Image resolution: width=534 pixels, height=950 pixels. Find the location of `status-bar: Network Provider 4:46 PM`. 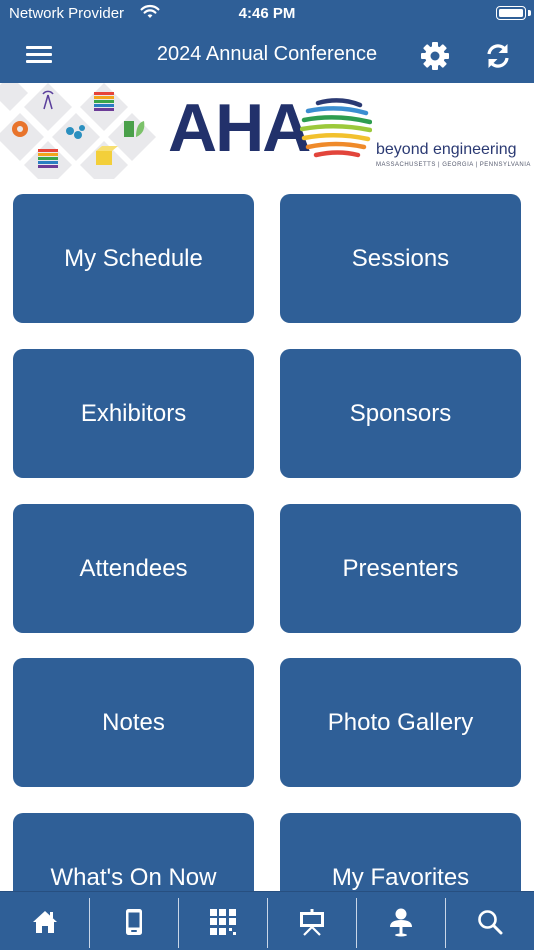

status-bar: Network Provider 4:46 PM is located at coordinates (267, 14).